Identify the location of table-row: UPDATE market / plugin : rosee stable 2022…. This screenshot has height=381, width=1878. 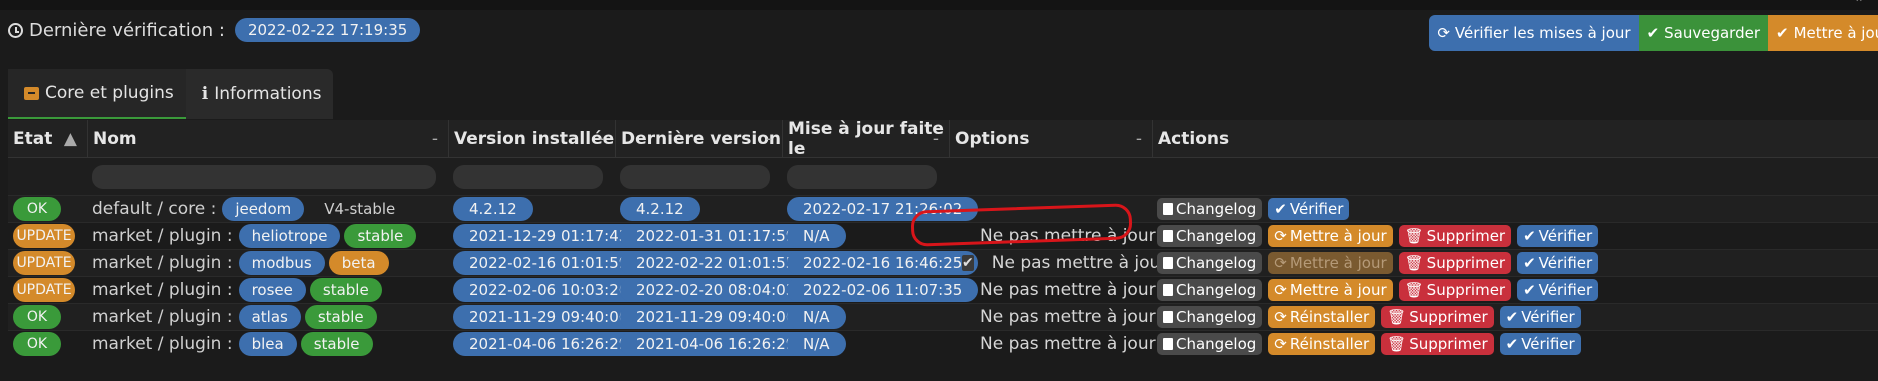
(943, 289).